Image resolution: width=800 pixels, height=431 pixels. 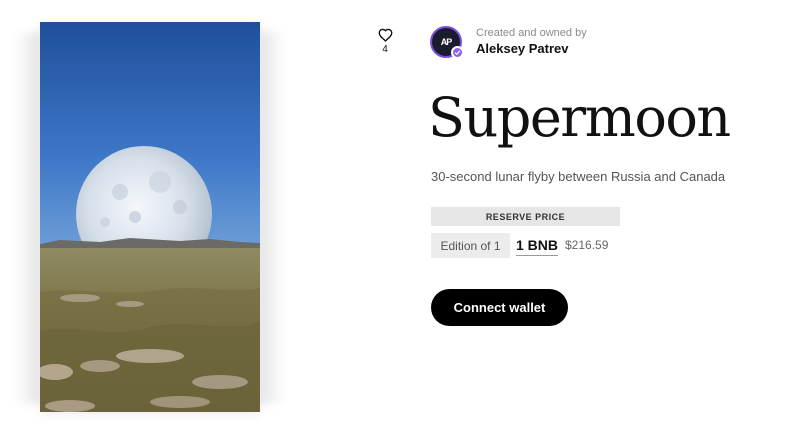 I want to click on nft-title: Supermoon, so click(x=579, y=117).